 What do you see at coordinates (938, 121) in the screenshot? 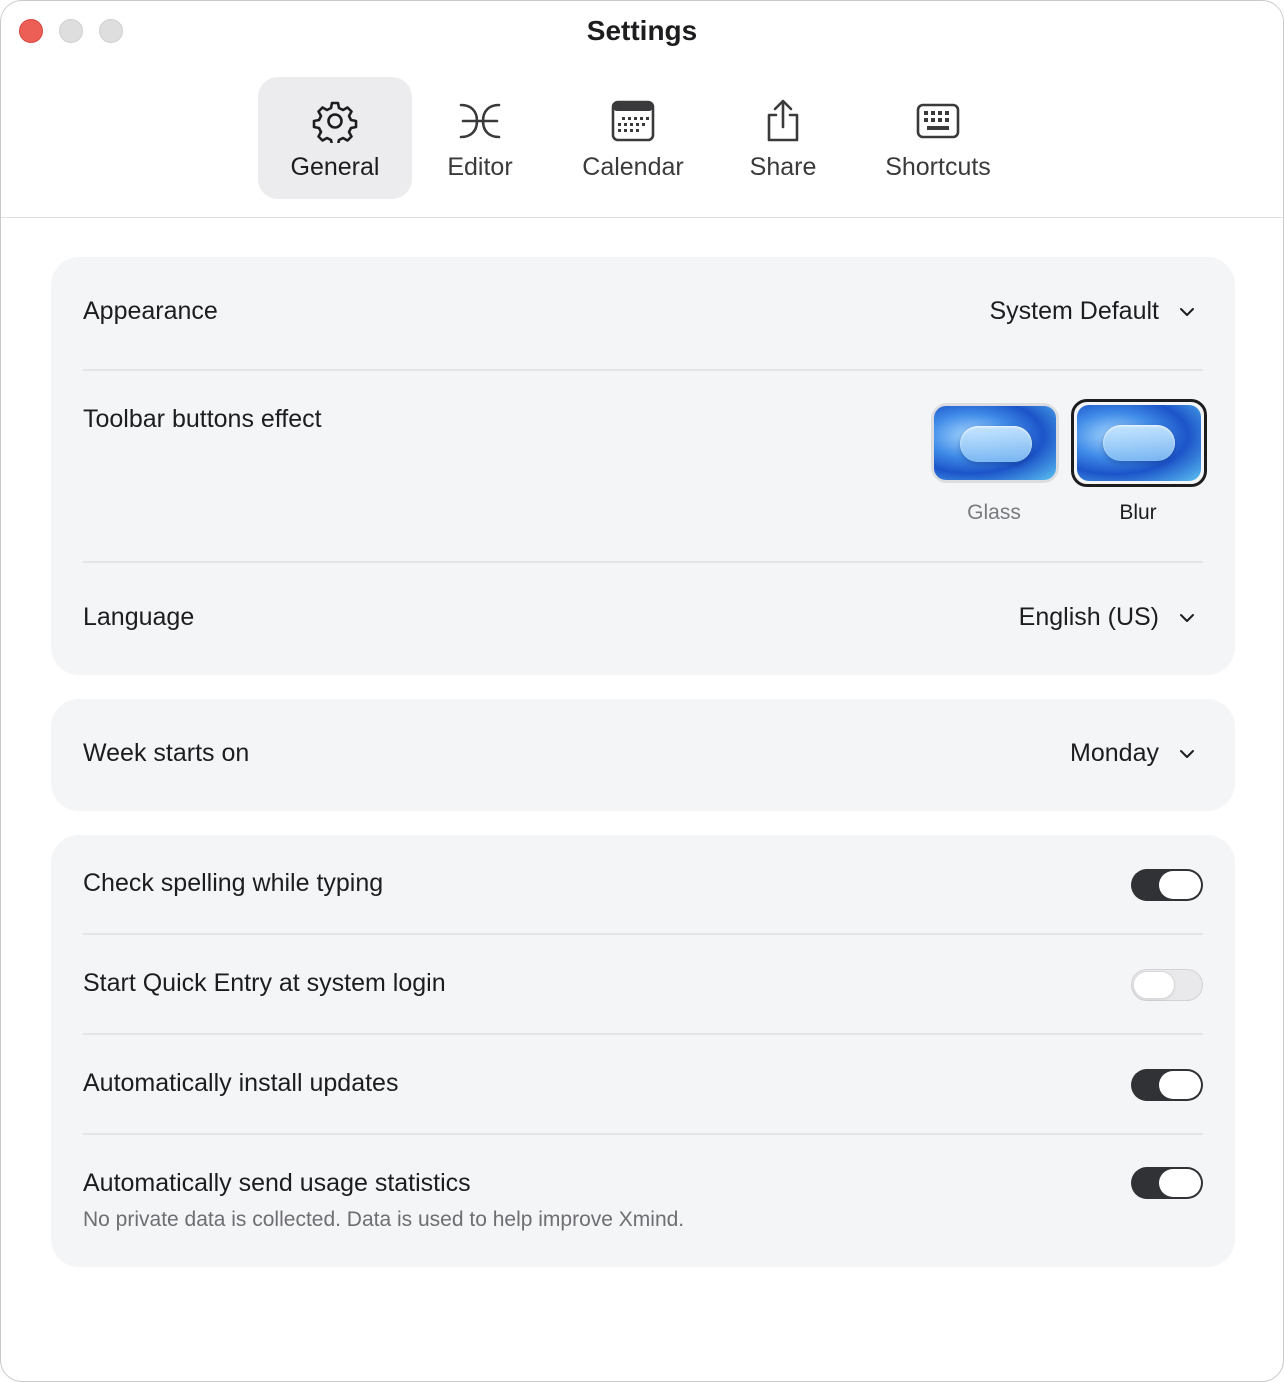
I see `keyboard-icon` at bounding box center [938, 121].